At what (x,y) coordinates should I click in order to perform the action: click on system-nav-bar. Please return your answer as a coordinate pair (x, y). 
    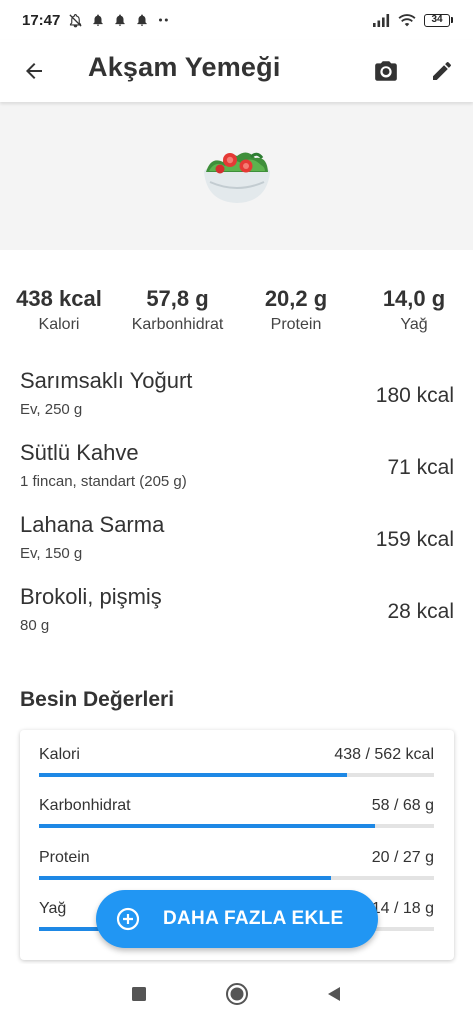
    Looking at the image, I should click on (236, 994).